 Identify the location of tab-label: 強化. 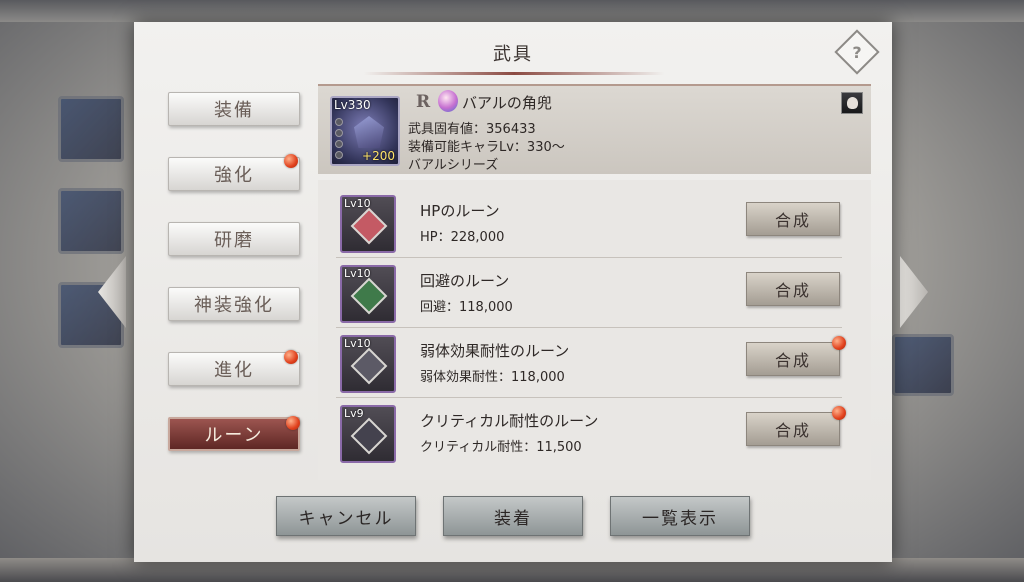
(234, 175).